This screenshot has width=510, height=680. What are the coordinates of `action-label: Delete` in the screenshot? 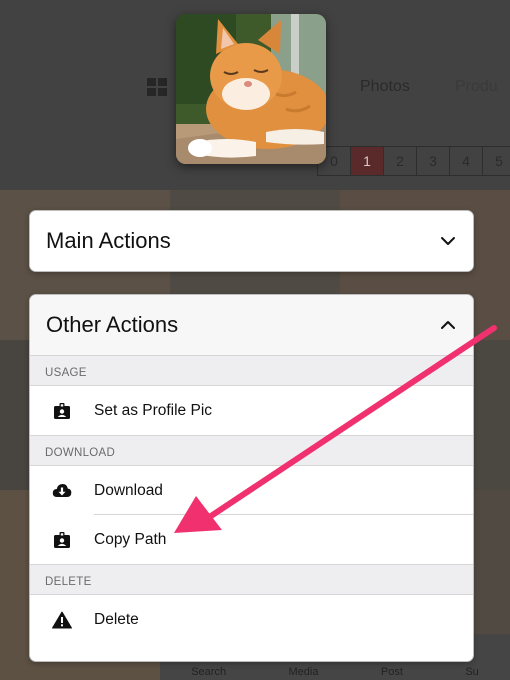 It's located at (116, 619).